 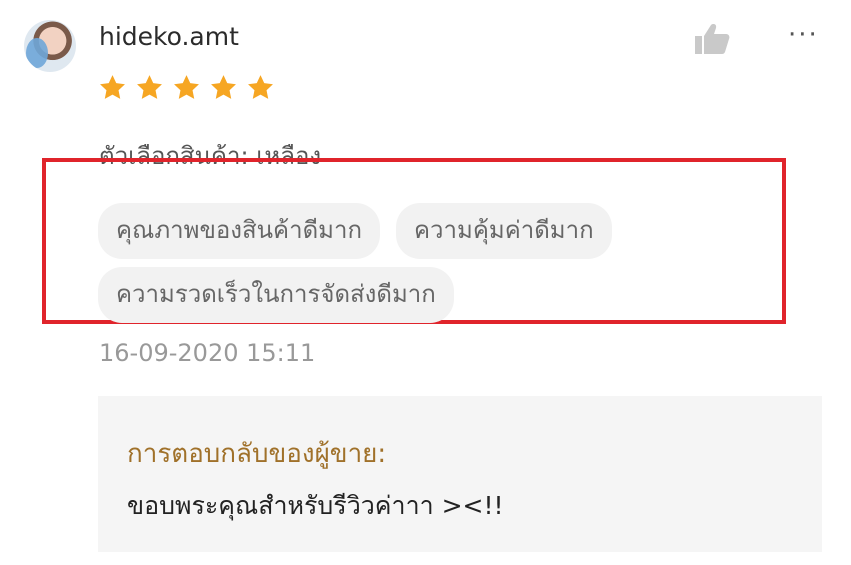 I want to click on seller-reply-title: การตอบกลับของผู้ขาย:, so click(x=257, y=454).